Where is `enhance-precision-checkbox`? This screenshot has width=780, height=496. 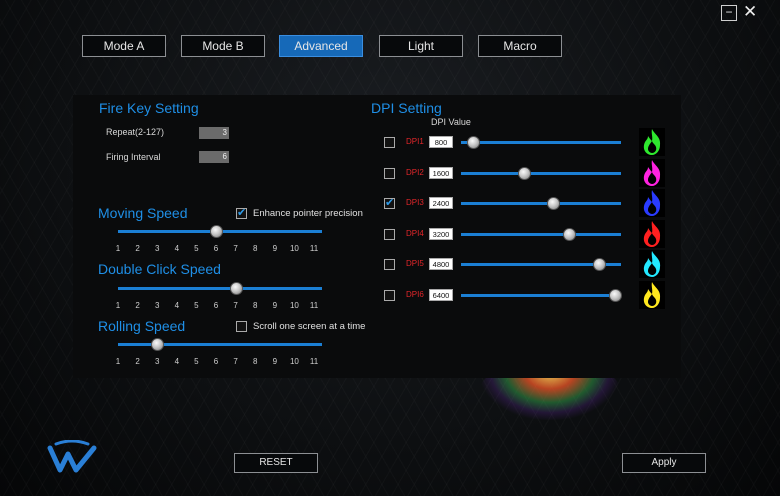 enhance-precision-checkbox is located at coordinates (241, 212).